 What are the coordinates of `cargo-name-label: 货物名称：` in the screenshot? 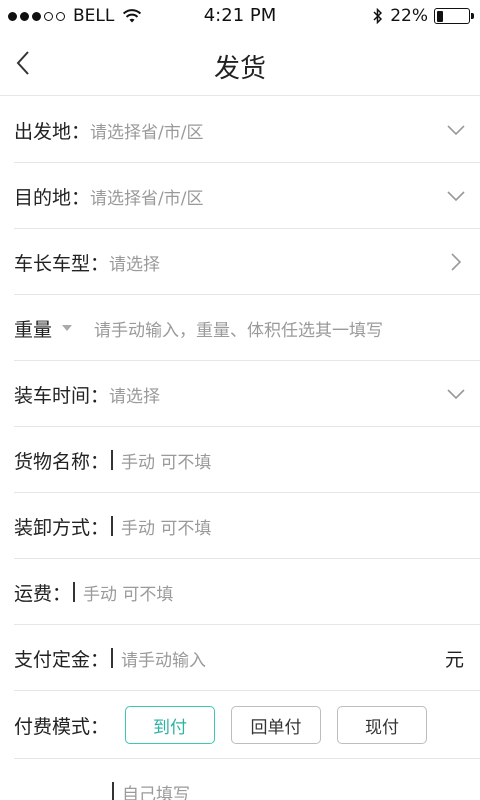 It's located at (62, 461).